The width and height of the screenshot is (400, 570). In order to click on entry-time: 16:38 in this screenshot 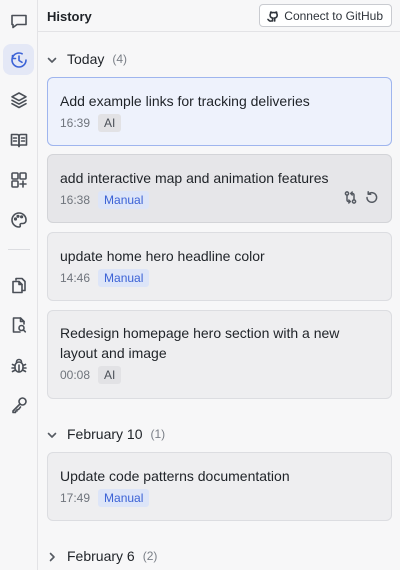, I will do `click(75, 200)`.